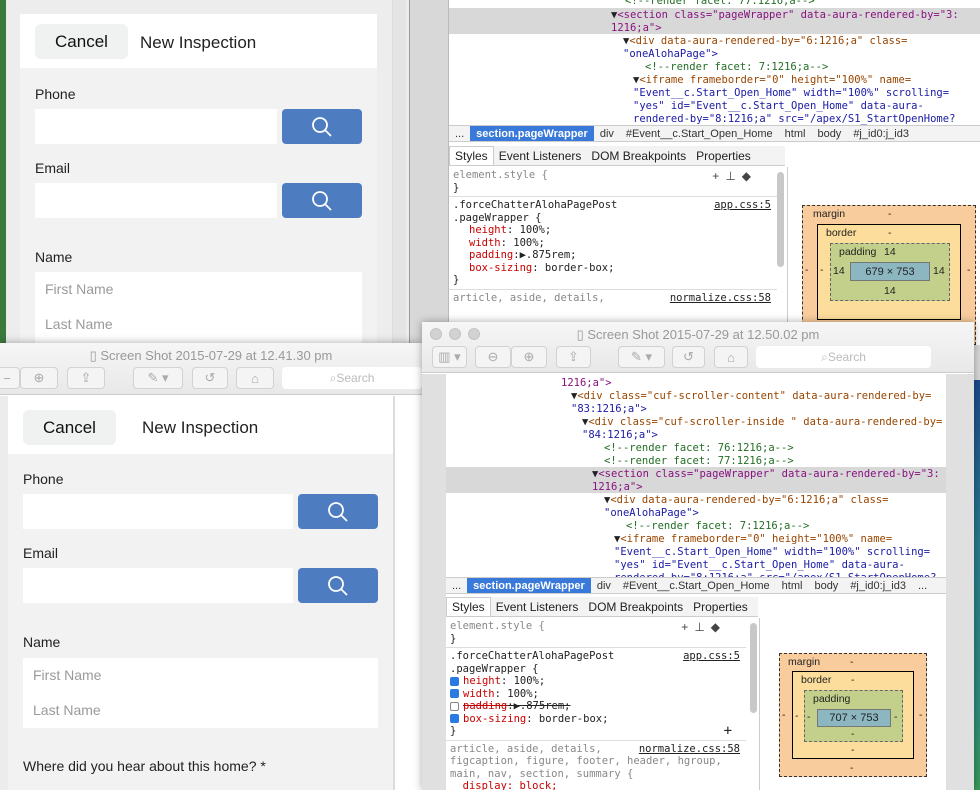 The height and width of the screenshot is (790, 980). I want to click on zoom-out-button: ⊖, so click(493, 357).